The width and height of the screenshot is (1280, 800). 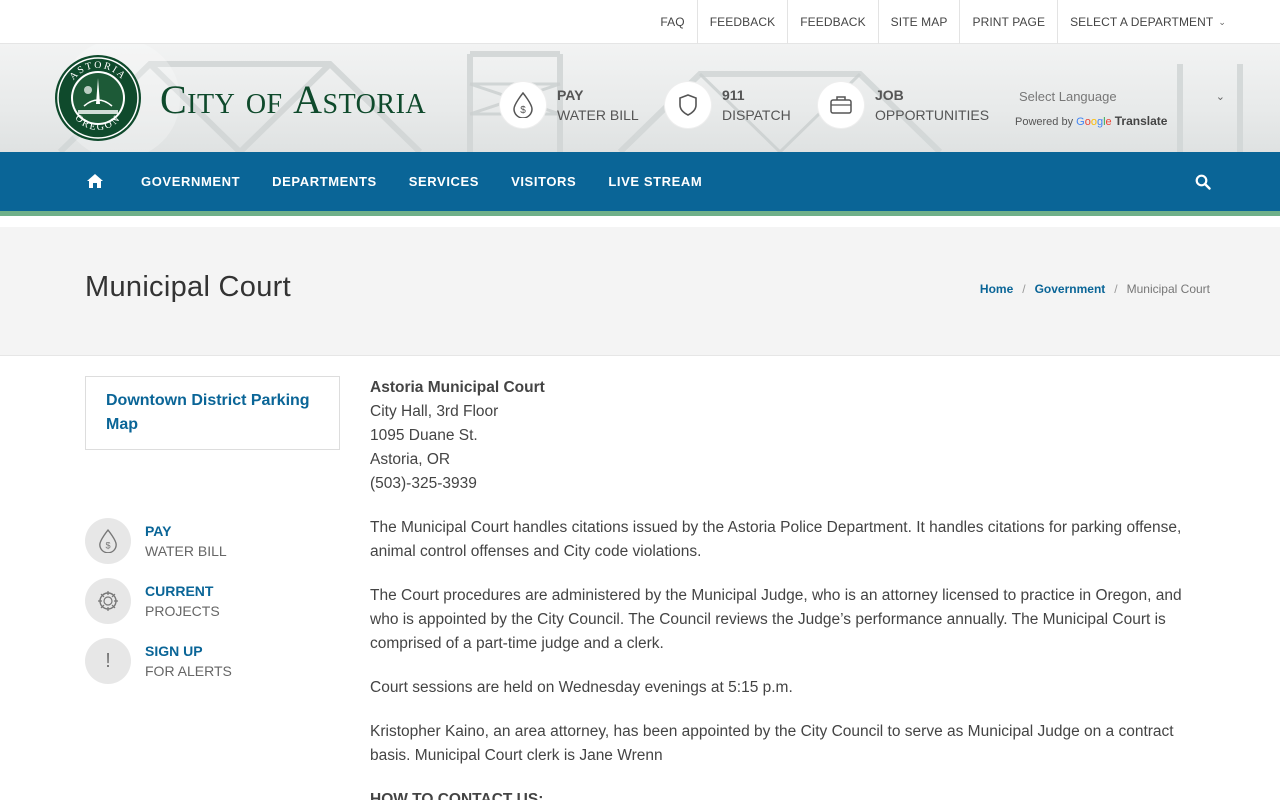 I want to click on sidebar-water-bill-label: WATER BILL, so click(x=186, y=551).